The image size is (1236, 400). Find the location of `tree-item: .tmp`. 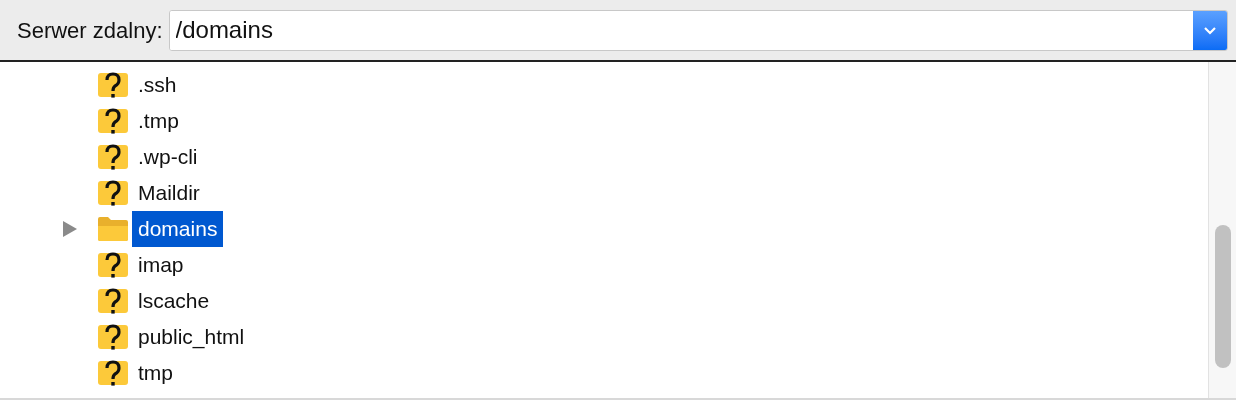

tree-item: .tmp is located at coordinates (158, 121).